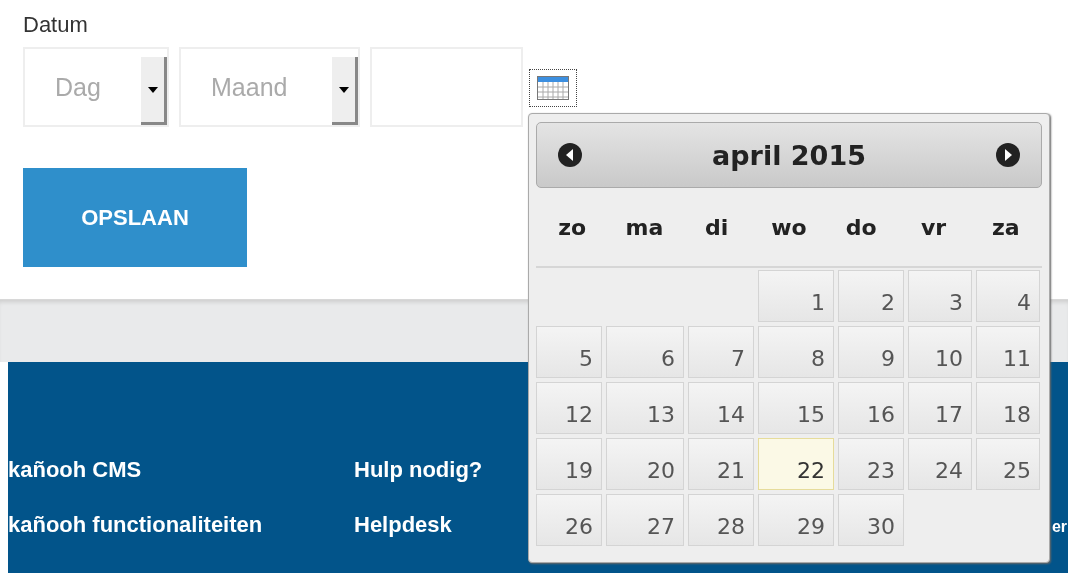 This screenshot has height=573, width=1068. What do you see at coordinates (721, 464) in the screenshot?
I see `day-cell: 21` at bounding box center [721, 464].